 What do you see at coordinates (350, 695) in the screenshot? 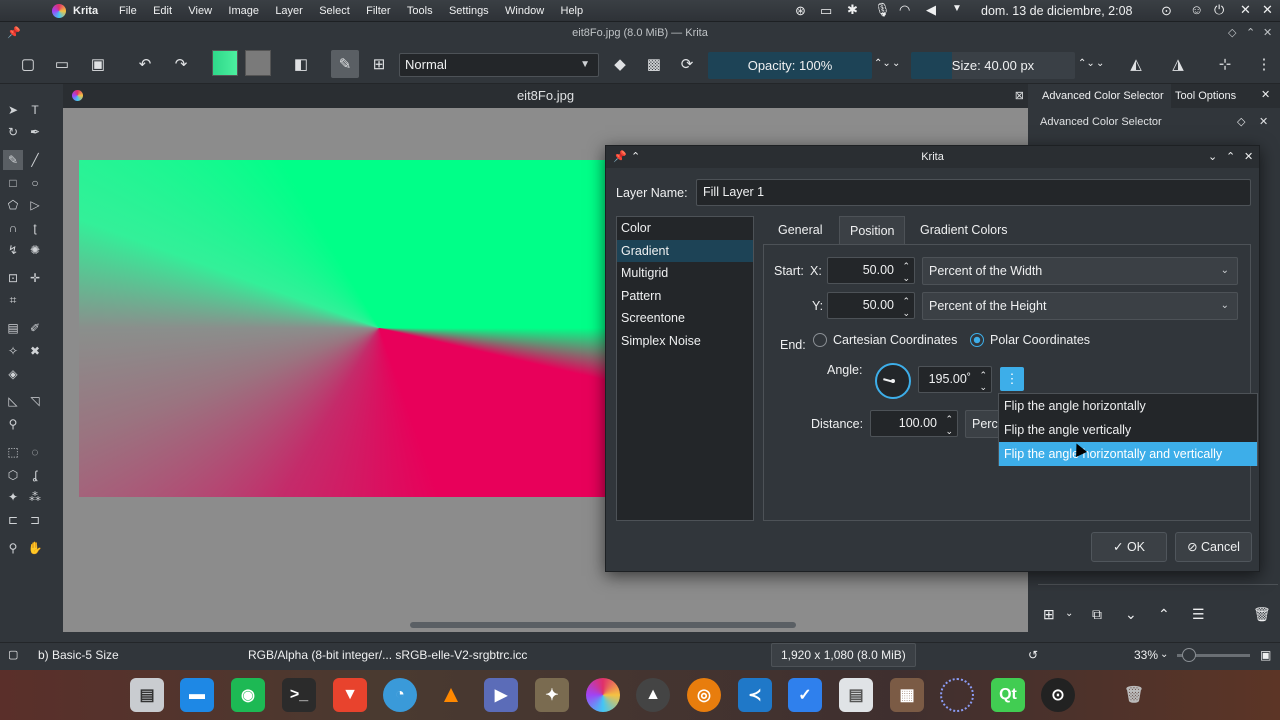
I see `brave-icon: ▼` at bounding box center [350, 695].